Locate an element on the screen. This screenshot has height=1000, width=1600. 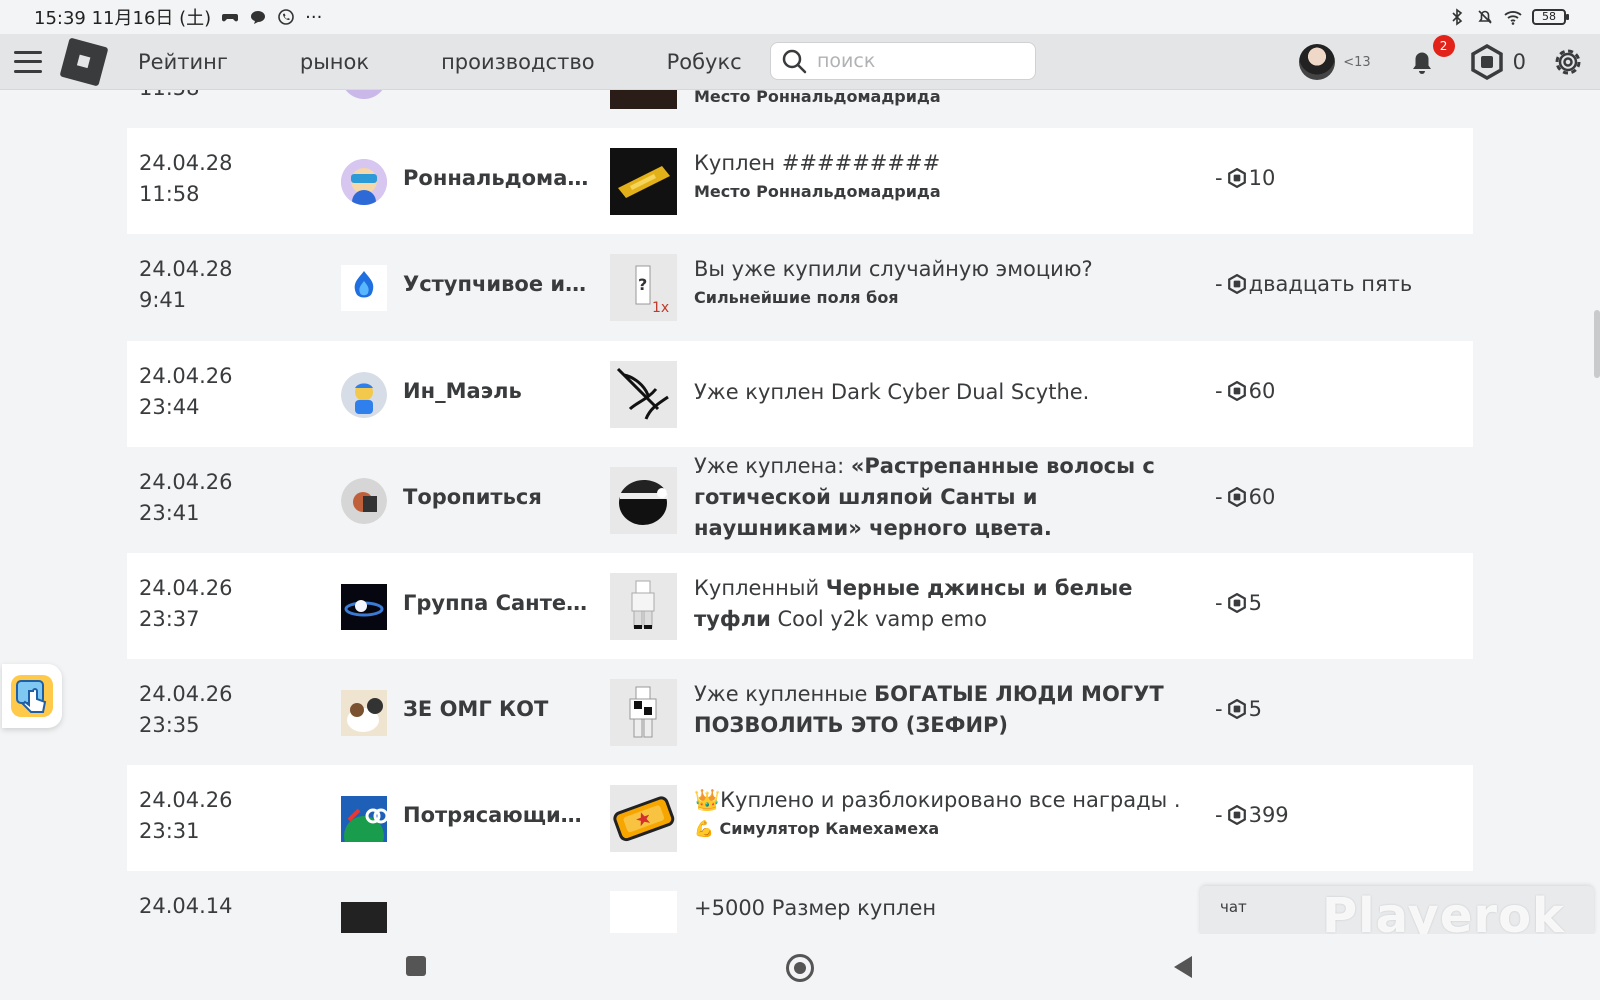
search-icon is located at coordinates (794, 61).